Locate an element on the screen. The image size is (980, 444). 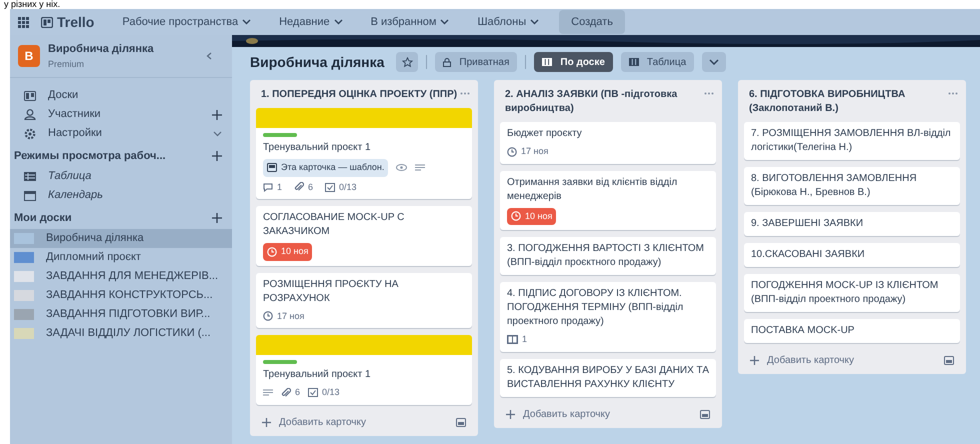
list-title: 1. ПОПЕРЕДНЯ ОЦІНКА ПРОЕКТУ (ППР) is located at coordinates (359, 95).